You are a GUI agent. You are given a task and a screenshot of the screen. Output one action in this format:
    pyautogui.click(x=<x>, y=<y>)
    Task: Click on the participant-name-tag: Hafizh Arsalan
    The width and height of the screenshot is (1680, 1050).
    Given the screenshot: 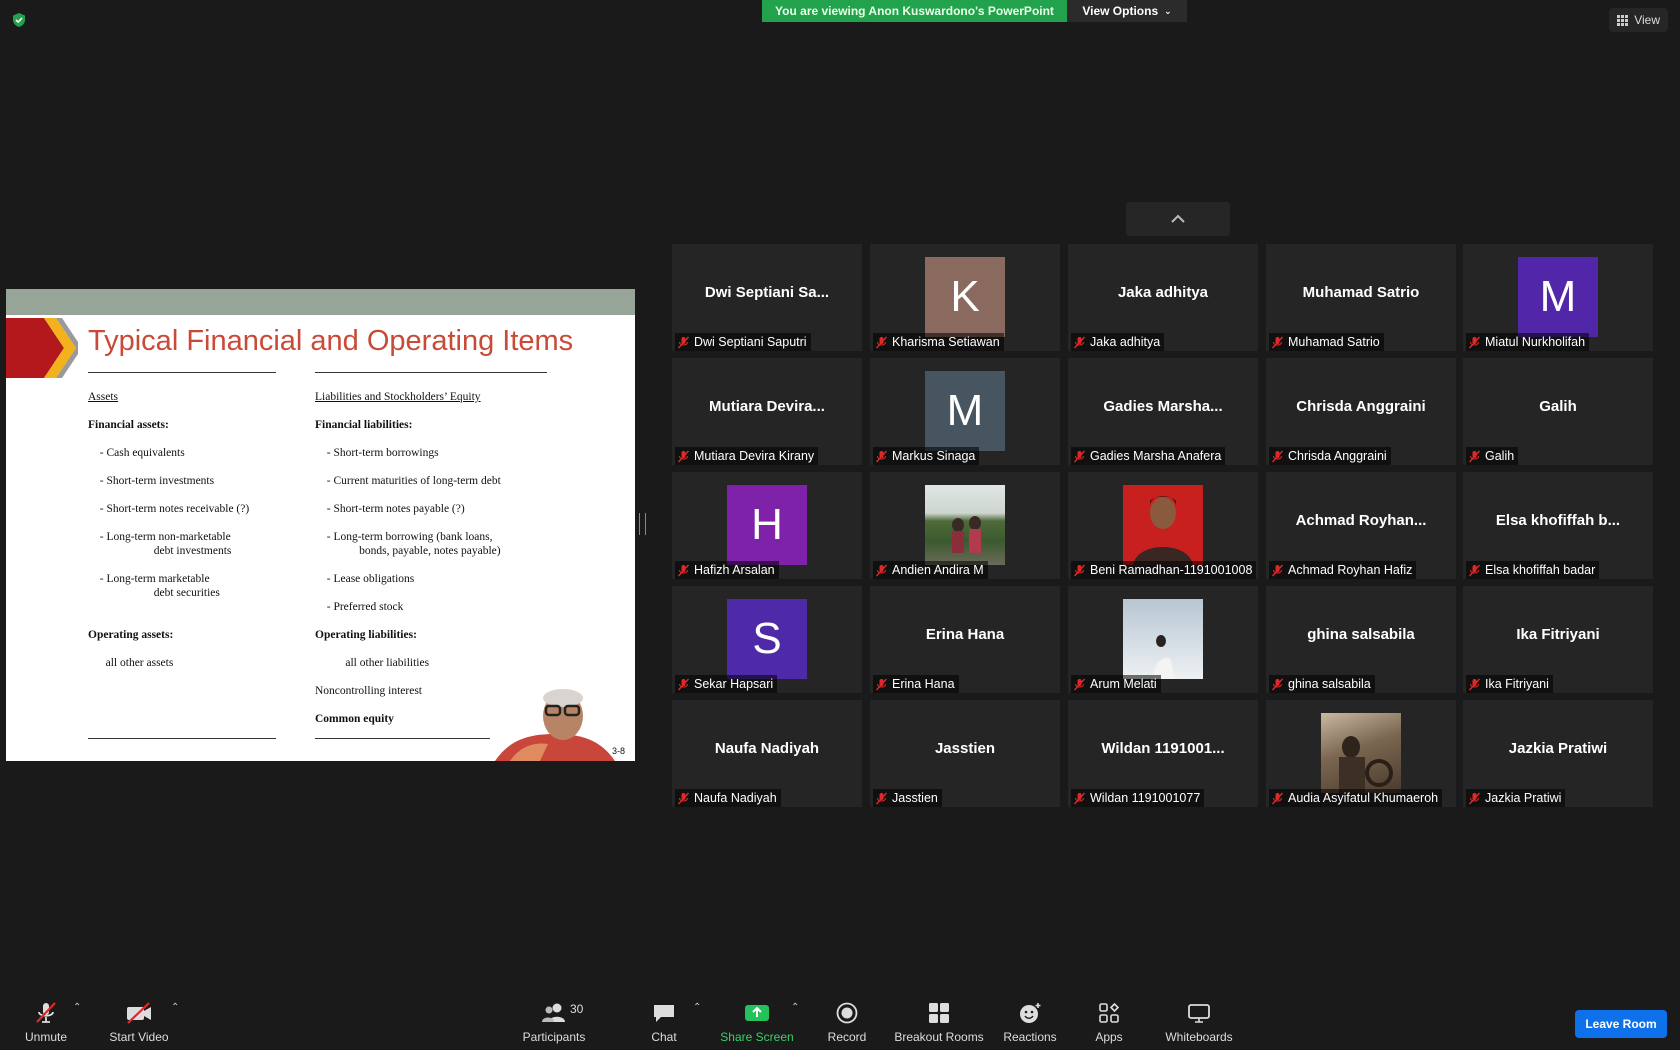 What is the action you would take?
    pyautogui.click(x=727, y=570)
    